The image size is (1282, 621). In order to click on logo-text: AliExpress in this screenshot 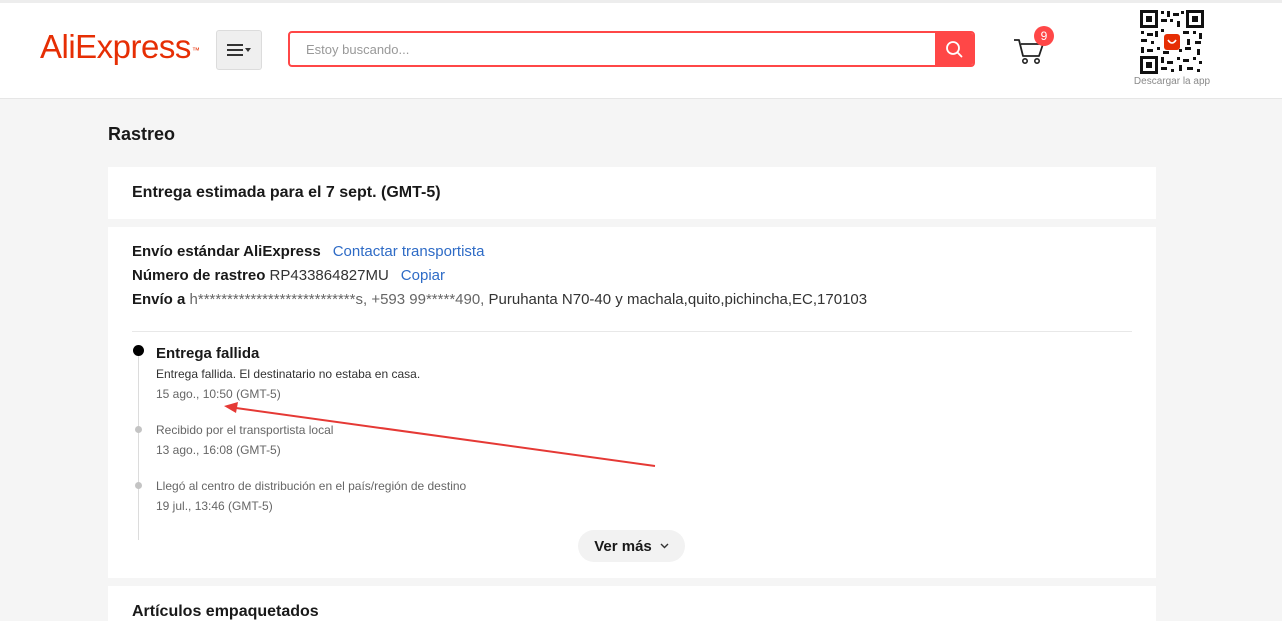, I will do `click(115, 46)`.